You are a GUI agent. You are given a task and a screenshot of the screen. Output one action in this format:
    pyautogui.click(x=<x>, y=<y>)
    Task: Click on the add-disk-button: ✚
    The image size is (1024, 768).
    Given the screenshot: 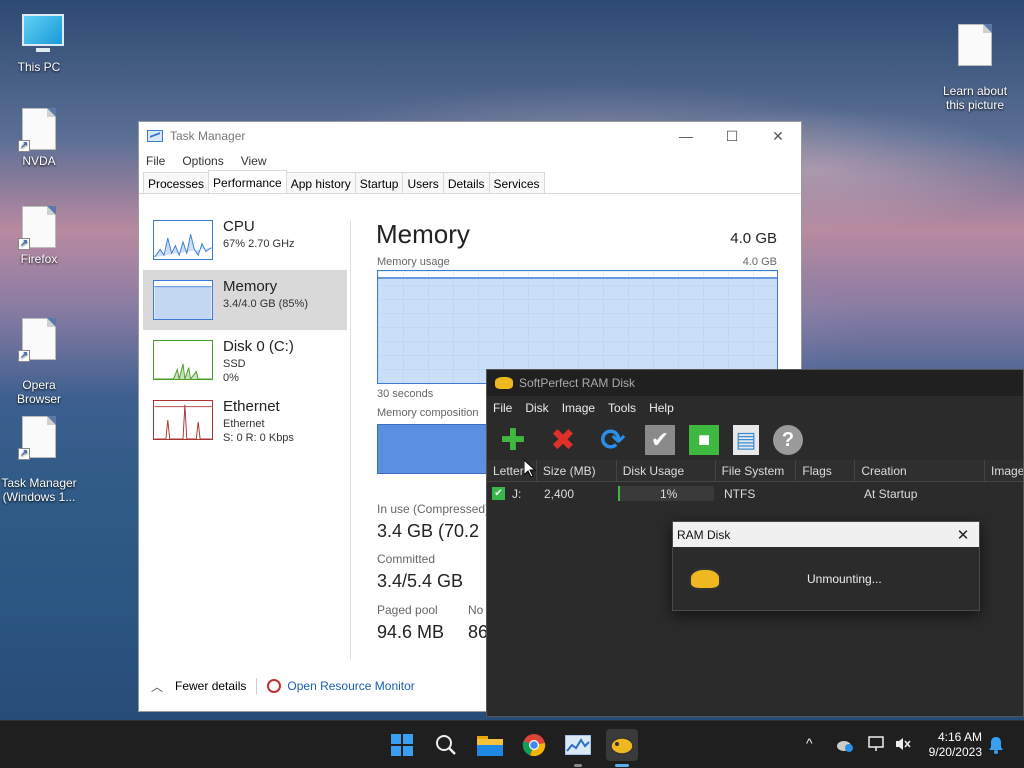 What is the action you would take?
    pyautogui.click(x=513, y=440)
    